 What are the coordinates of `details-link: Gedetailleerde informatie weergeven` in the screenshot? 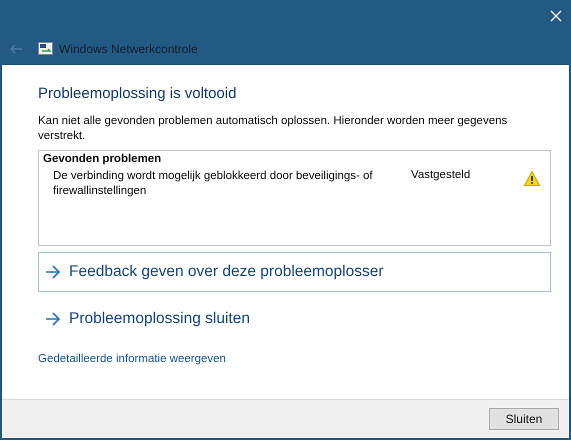 It's located at (132, 359).